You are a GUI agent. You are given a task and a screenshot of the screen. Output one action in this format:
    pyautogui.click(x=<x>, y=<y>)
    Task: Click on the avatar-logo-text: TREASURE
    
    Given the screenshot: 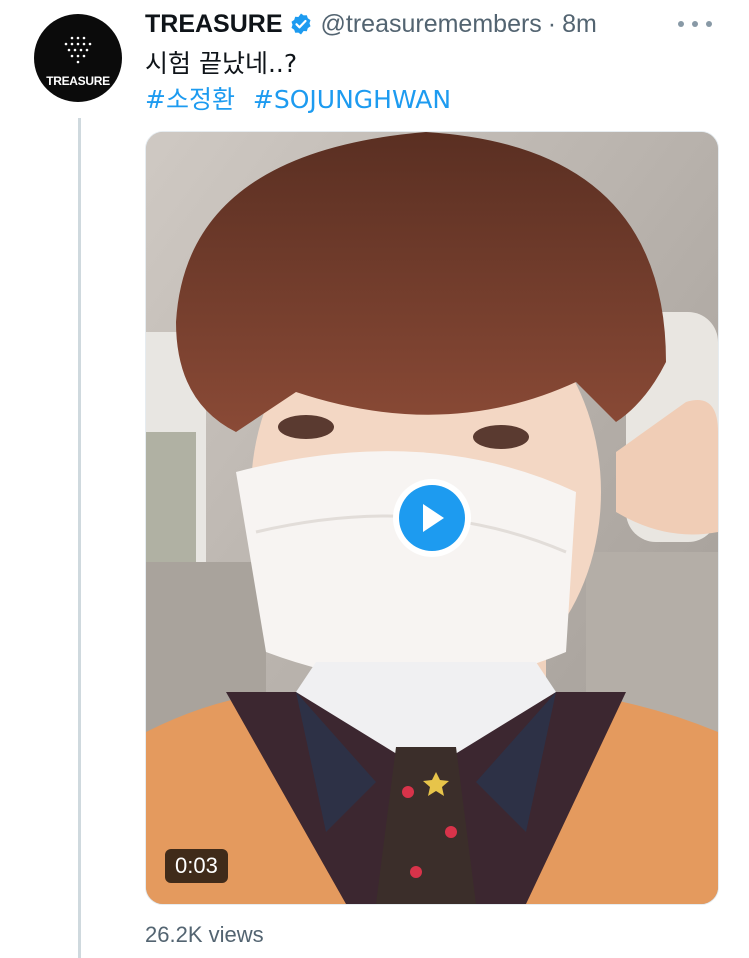 What is the action you would take?
    pyautogui.click(x=78, y=81)
    